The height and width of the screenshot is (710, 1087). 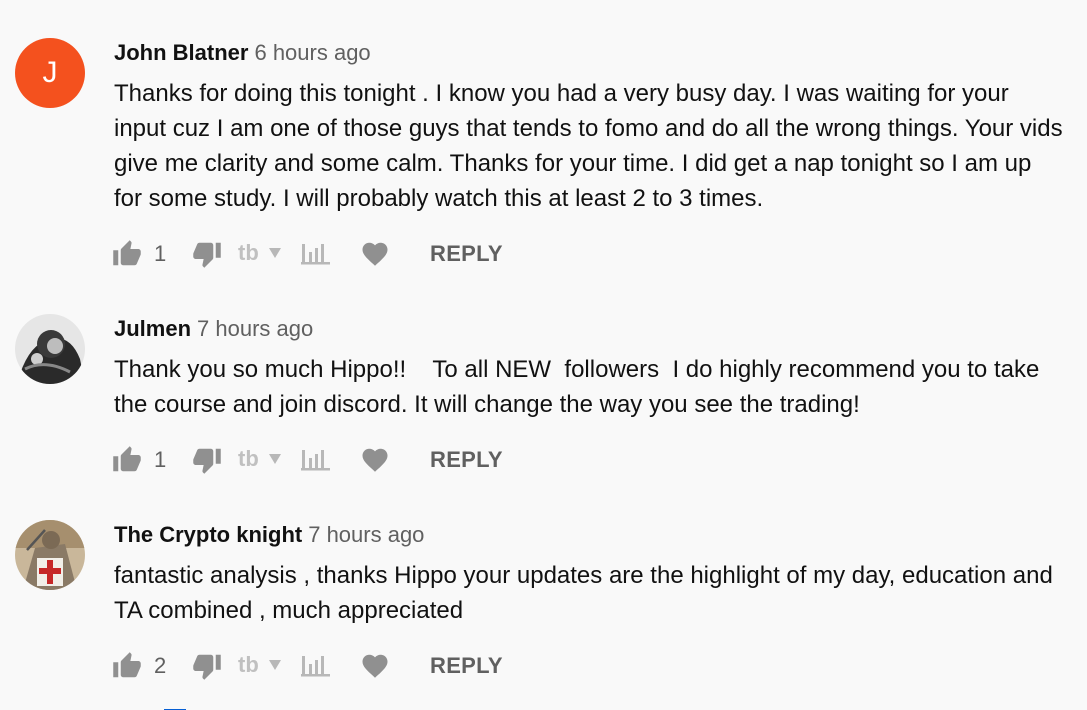 I want to click on comment-actions: 2 tb REPLY, so click(x=307, y=666).